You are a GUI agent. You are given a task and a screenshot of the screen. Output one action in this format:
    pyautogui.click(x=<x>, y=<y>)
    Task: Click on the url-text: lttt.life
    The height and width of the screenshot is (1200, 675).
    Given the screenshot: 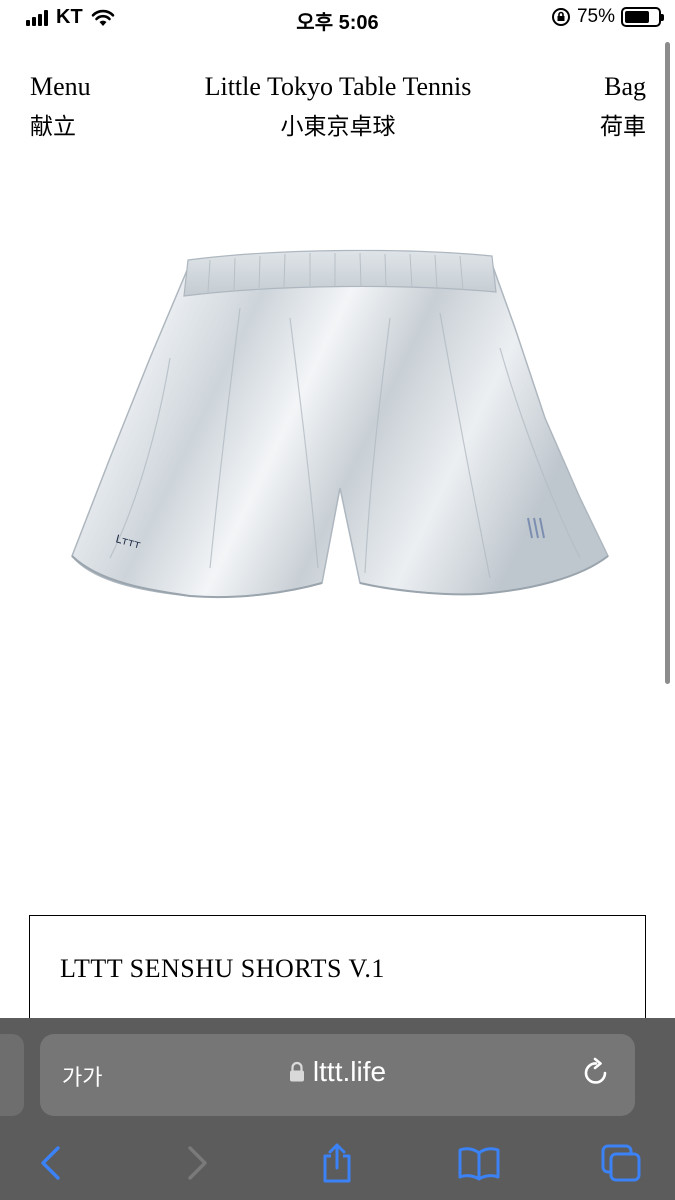 What is the action you would take?
    pyautogui.click(x=349, y=1071)
    